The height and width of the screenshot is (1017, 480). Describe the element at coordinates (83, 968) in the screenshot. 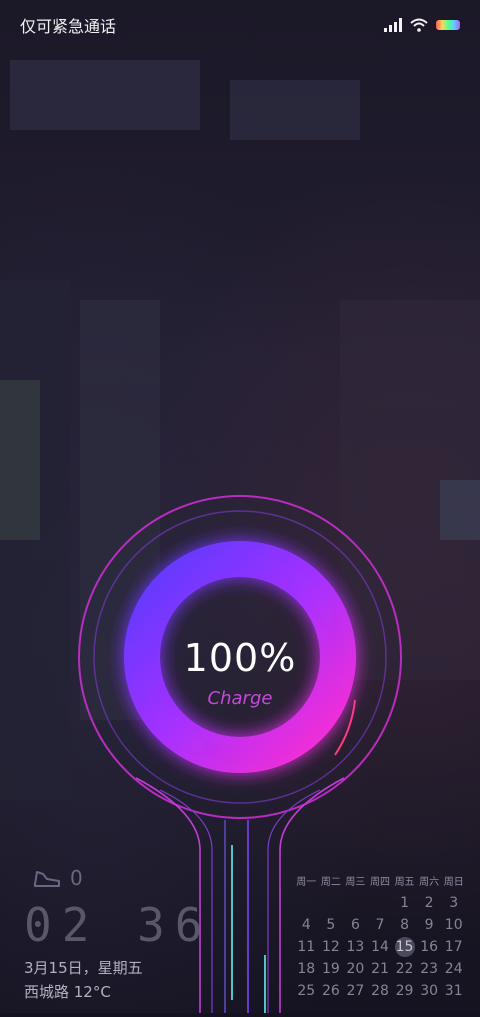

I see `date-text: 3月15日，星期五` at that location.